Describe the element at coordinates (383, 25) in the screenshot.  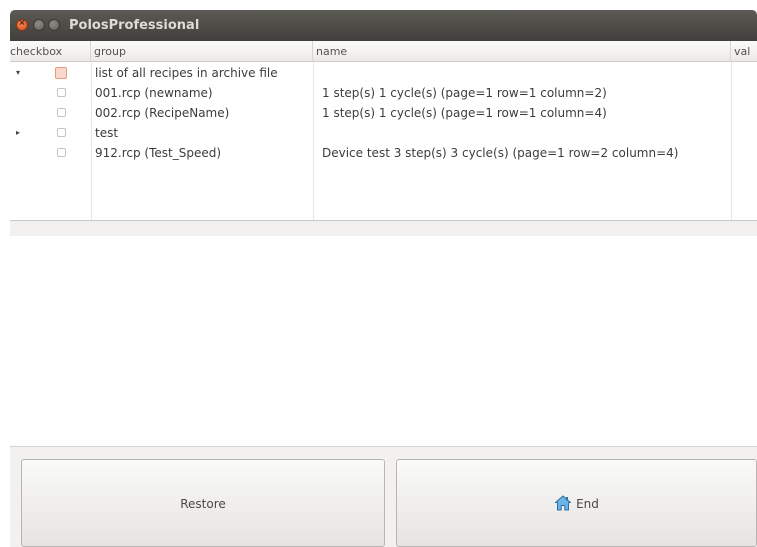
I see `title-bar: × PolosProfessional` at that location.